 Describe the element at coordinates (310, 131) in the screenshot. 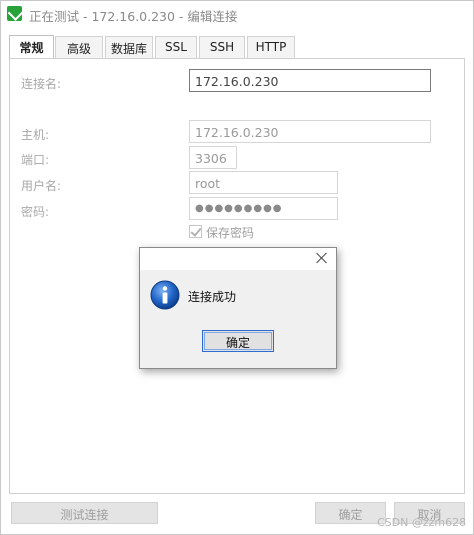

I see `host-input: 172.16.0.230` at that location.